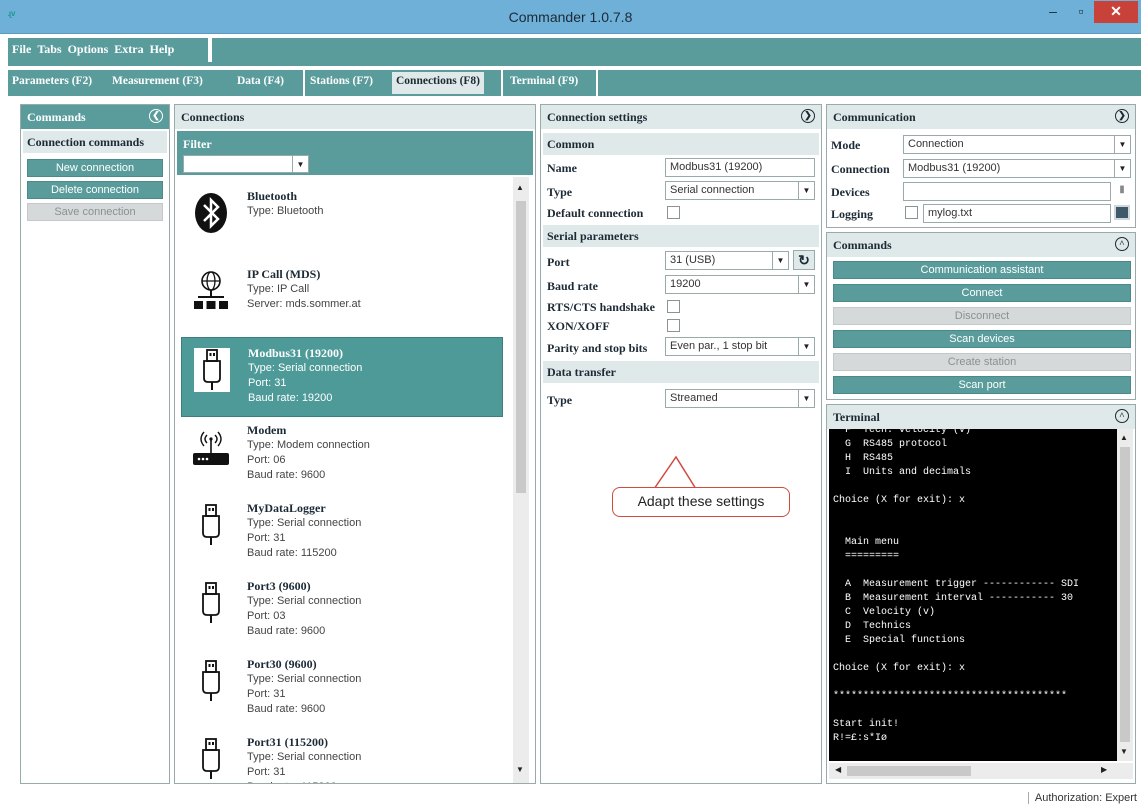 The image size is (1141, 809). I want to click on logging-file-field: mylog.txt, so click(1017, 213).